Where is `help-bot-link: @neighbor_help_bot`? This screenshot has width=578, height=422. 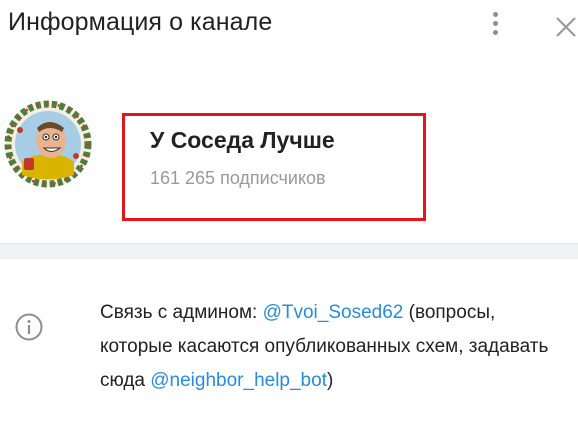 help-bot-link: @neighbor_help_bot is located at coordinates (238, 380).